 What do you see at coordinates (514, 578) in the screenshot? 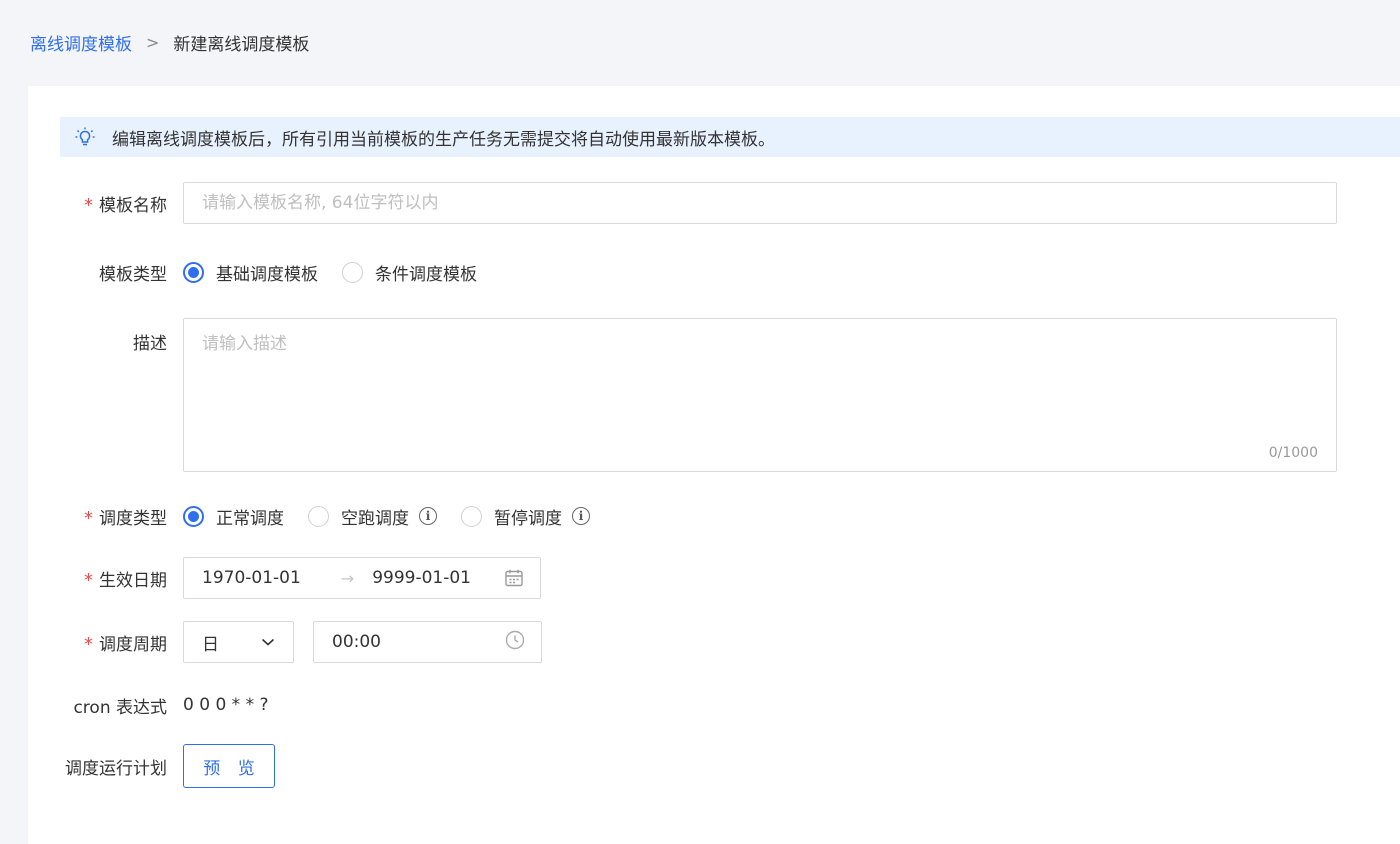
I see `calendar-icon` at bounding box center [514, 578].